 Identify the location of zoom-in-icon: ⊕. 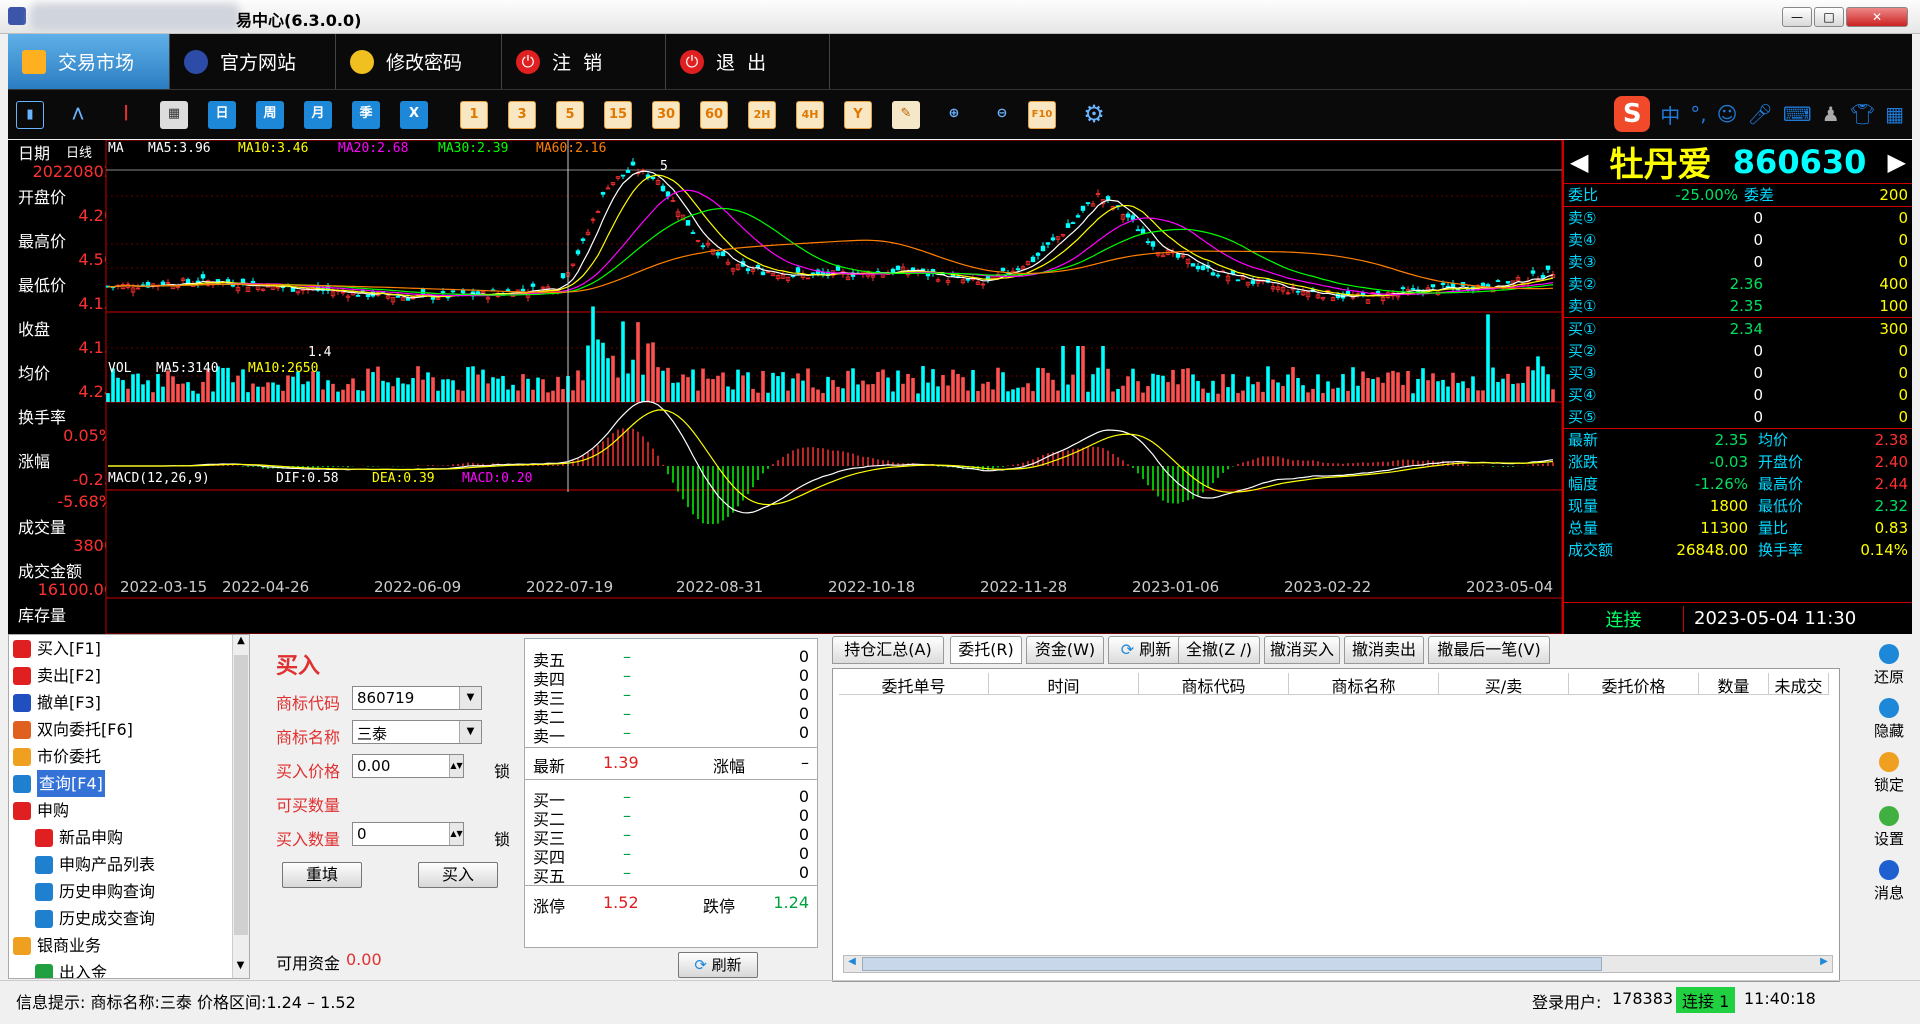
(954, 115).